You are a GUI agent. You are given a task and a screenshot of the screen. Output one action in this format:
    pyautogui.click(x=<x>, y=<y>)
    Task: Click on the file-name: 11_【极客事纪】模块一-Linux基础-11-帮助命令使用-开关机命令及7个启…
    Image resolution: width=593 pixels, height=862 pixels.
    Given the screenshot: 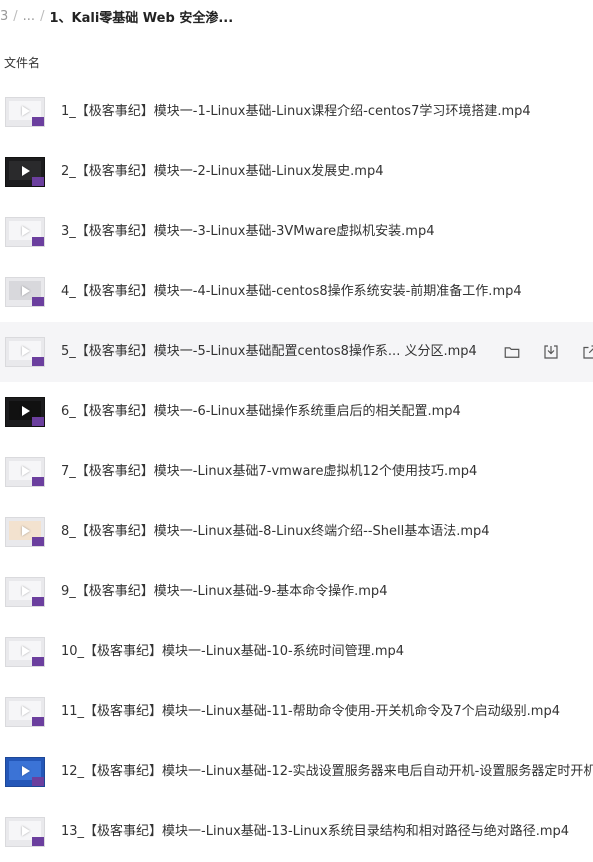 What is the action you would take?
    pyautogui.click(x=310, y=712)
    